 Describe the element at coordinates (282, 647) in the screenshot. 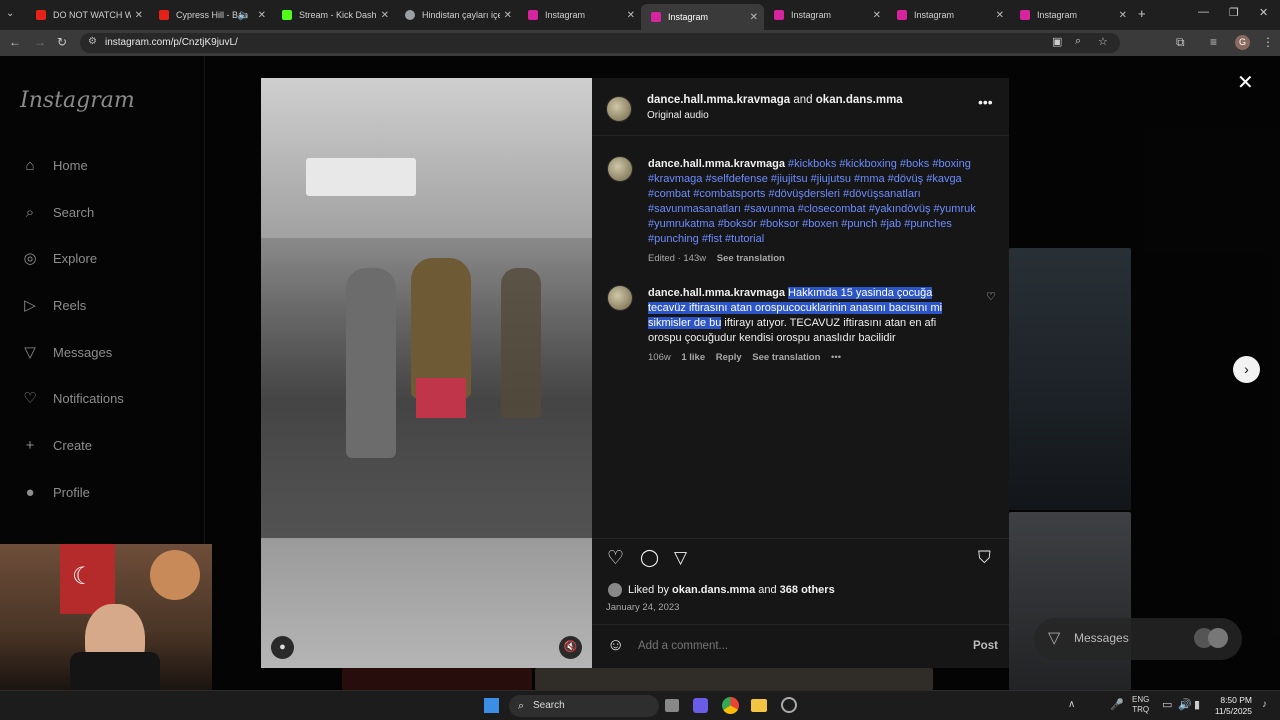

I see `tagged-users-icon: ●` at that location.